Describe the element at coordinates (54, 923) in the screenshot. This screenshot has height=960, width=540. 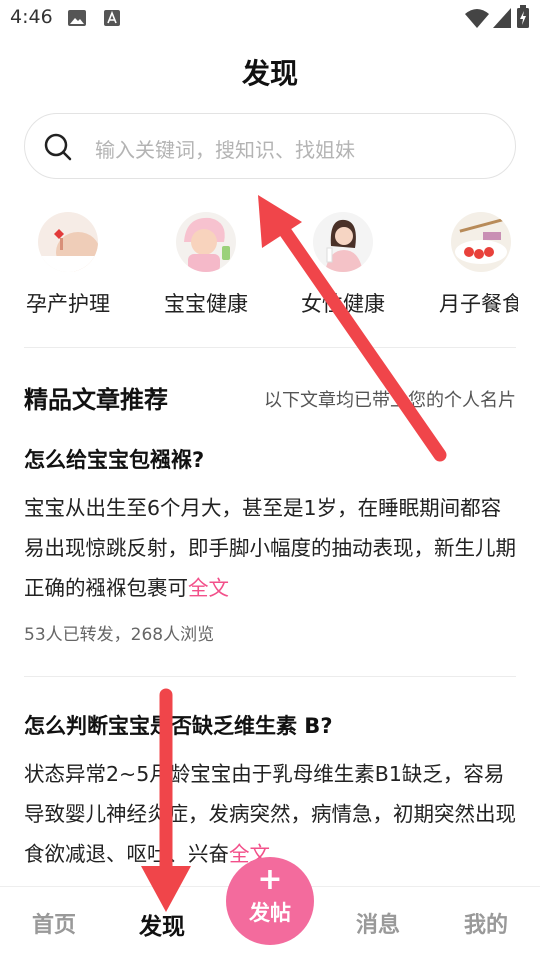
I see `tab-home: 首页` at that location.